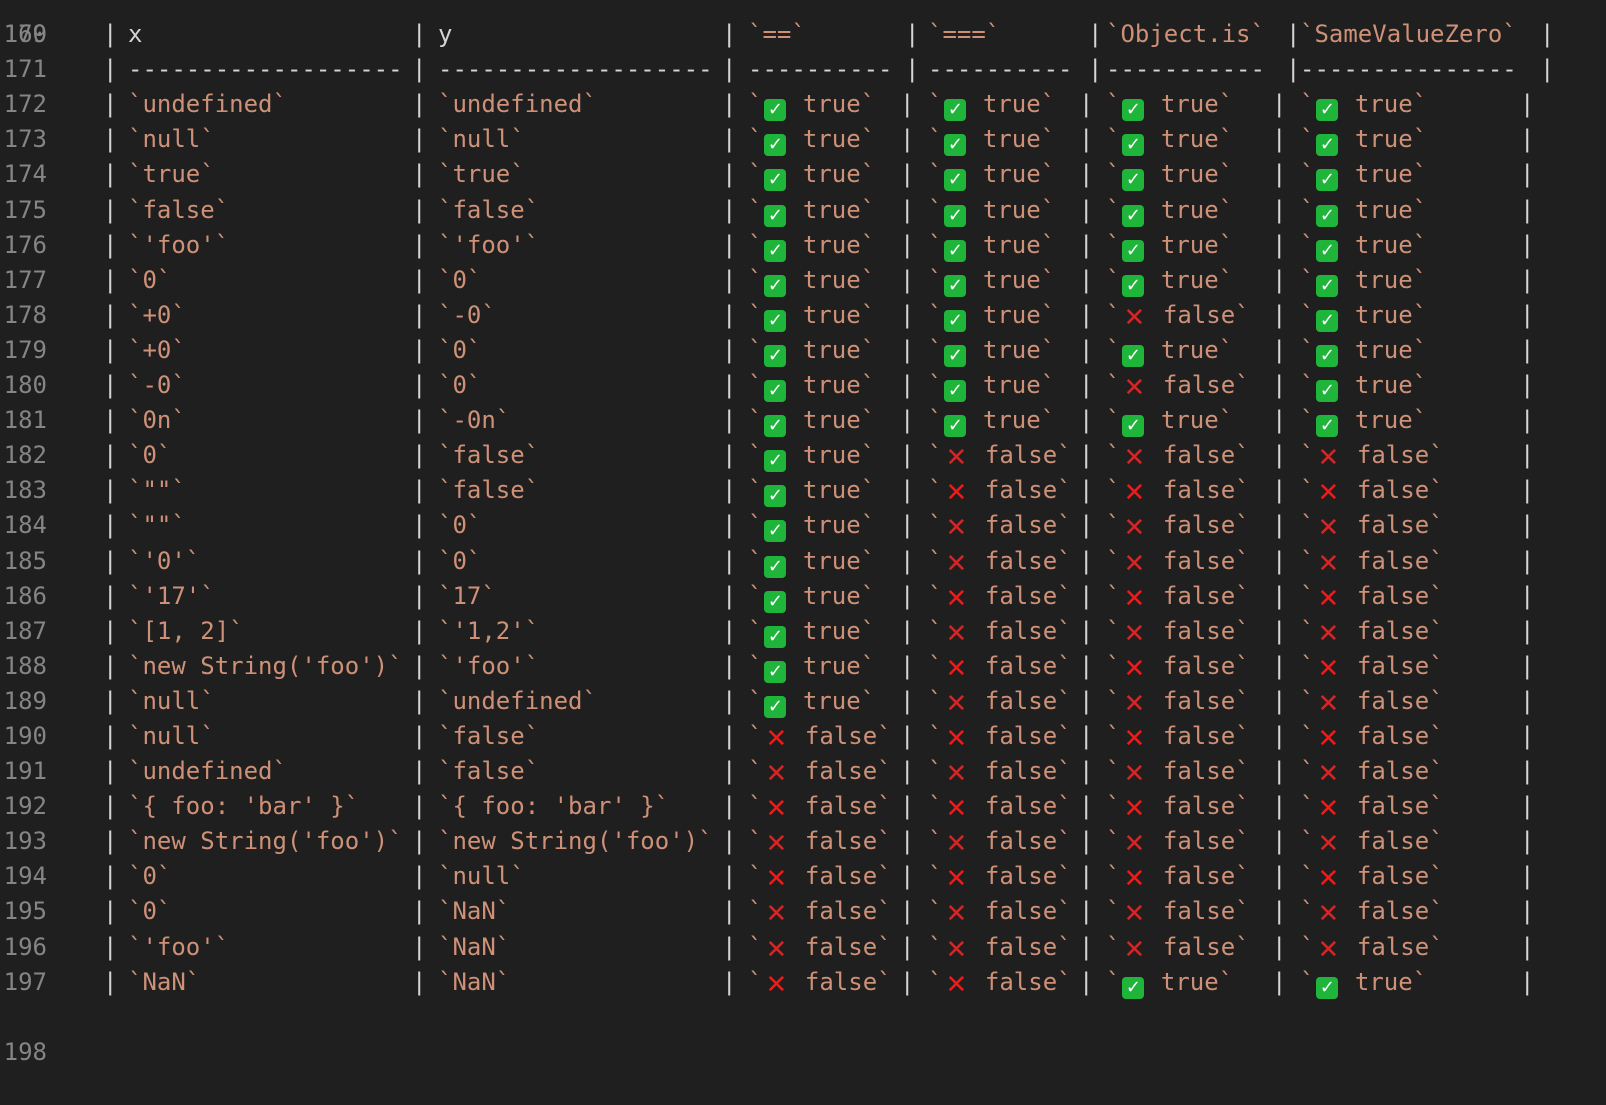 The height and width of the screenshot is (1105, 1606). I want to click on result-cell-is: ` ✕ false`, so click(1178, 701).